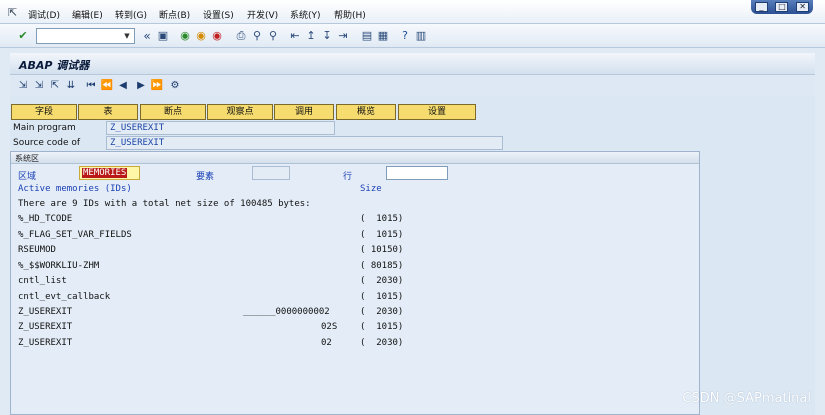  What do you see at coordinates (123, 86) in the screenshot?
I see `back-step-icon: ◀` at bounding box center [123, 86].